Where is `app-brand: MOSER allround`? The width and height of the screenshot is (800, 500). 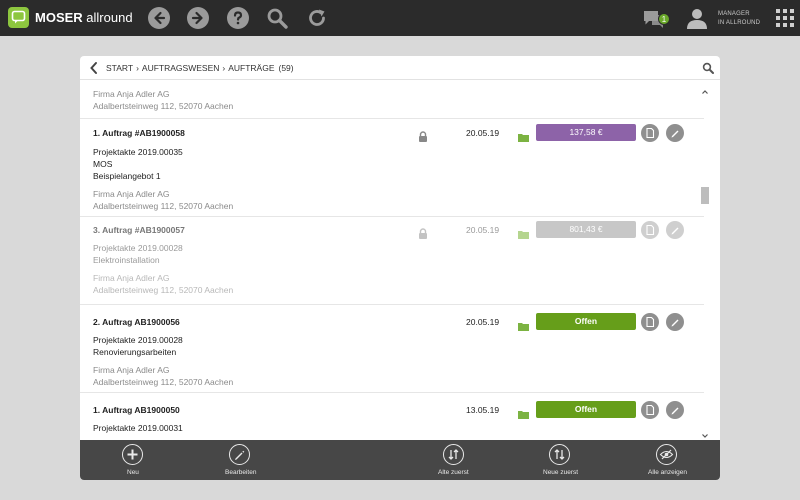 app-brand: MOSER allround is located at coordinates (84, 17).